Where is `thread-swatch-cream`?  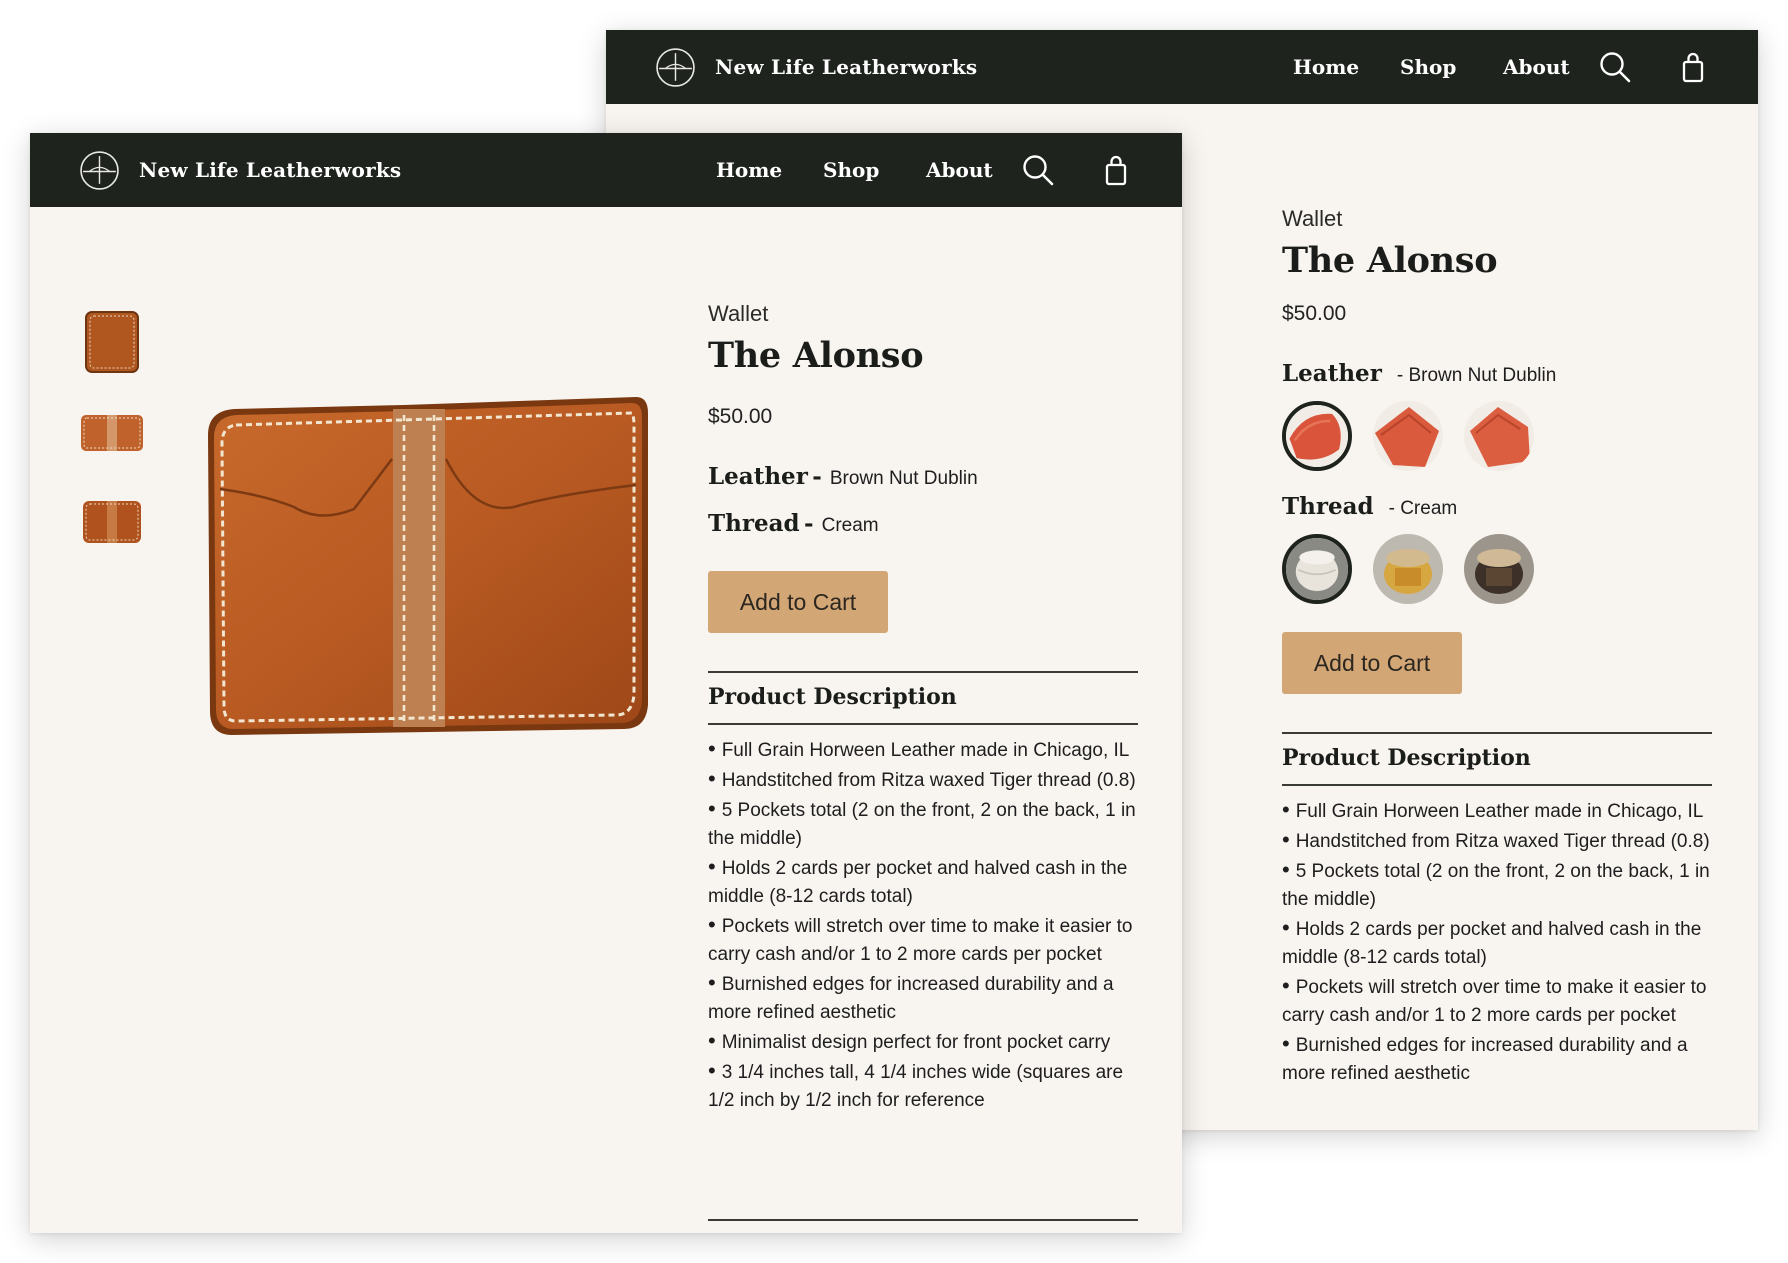 thread-swatch-cream is located at coordinates (1317, 569).